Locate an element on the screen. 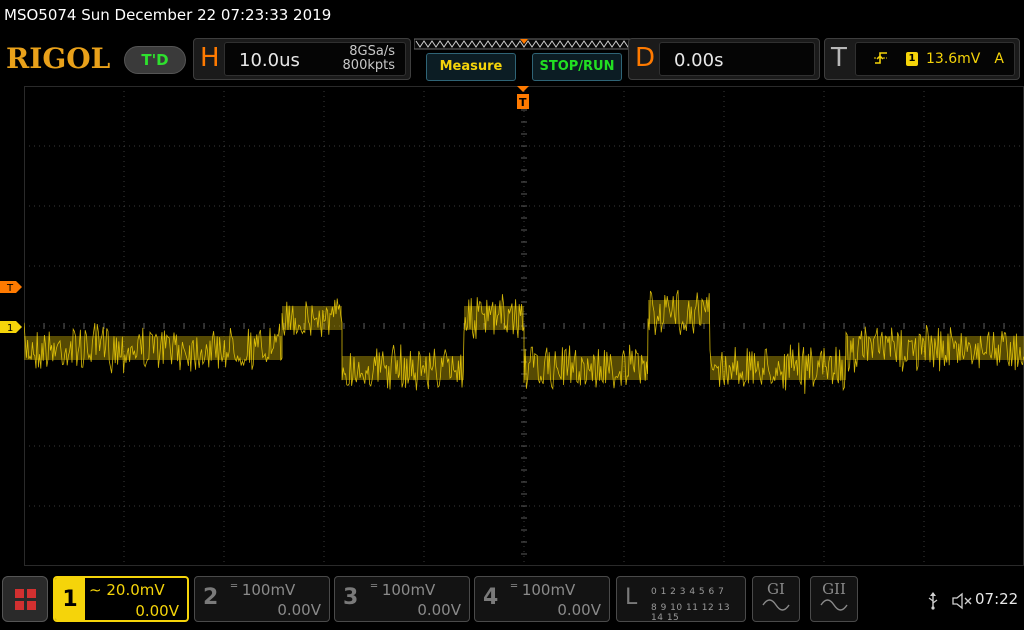  rising-edge-icon is located at coordinates (880, 58).